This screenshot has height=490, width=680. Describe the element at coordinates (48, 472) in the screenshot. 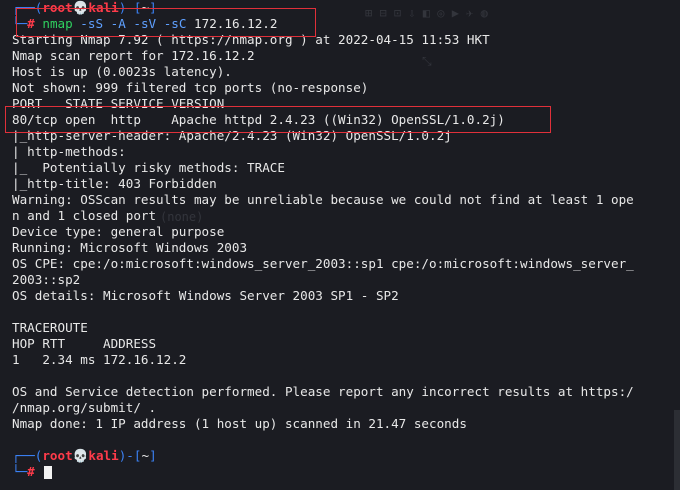

I see `text-cursor` at that location.